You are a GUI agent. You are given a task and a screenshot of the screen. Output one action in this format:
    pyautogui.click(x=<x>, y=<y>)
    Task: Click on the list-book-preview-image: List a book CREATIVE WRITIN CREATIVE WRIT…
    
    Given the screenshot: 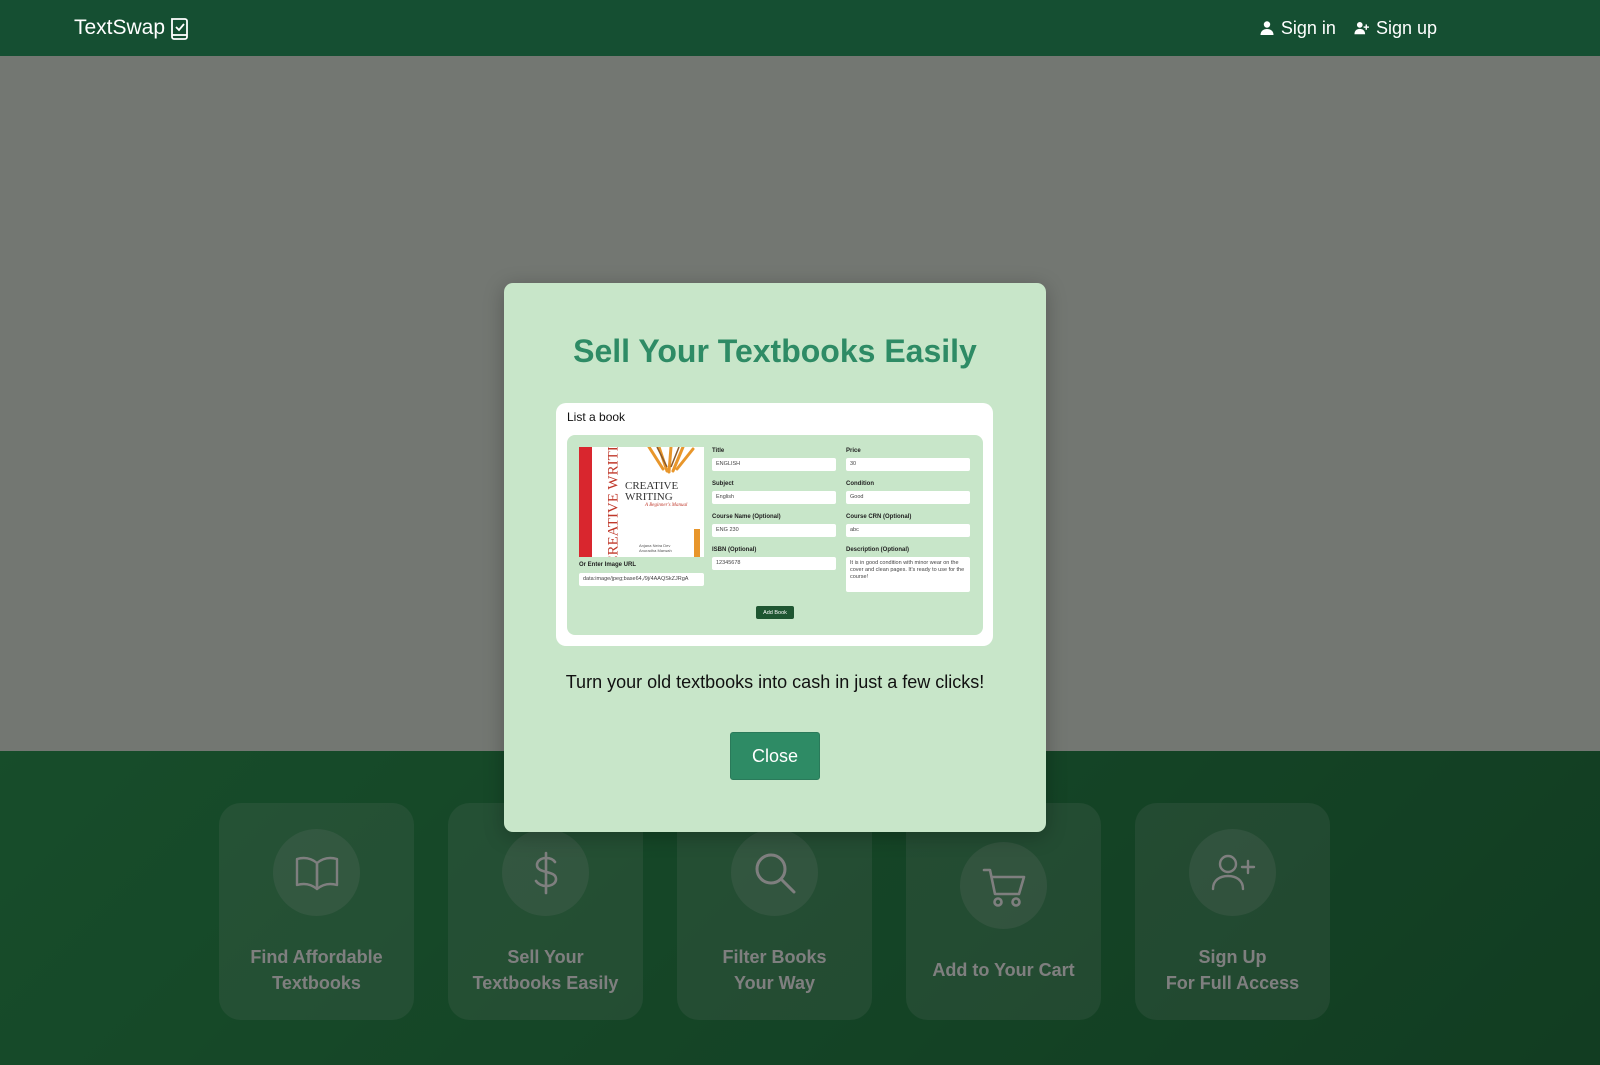 What is the action you would take?
    pyautogui.click(x=774, y=524)
    